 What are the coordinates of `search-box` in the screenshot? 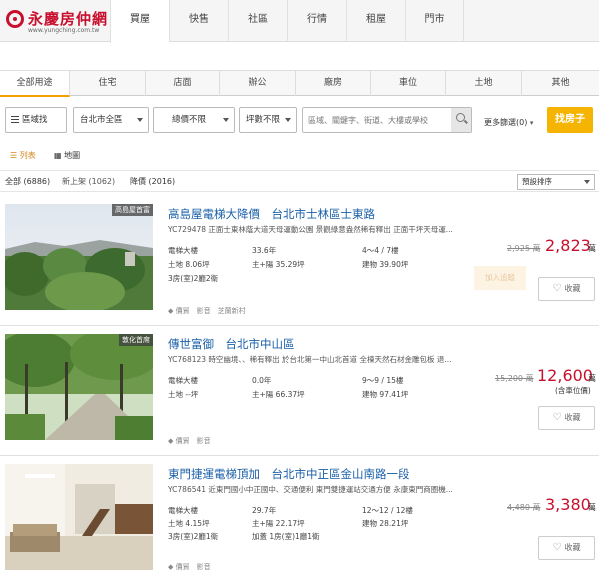 It's located at (387, 120).